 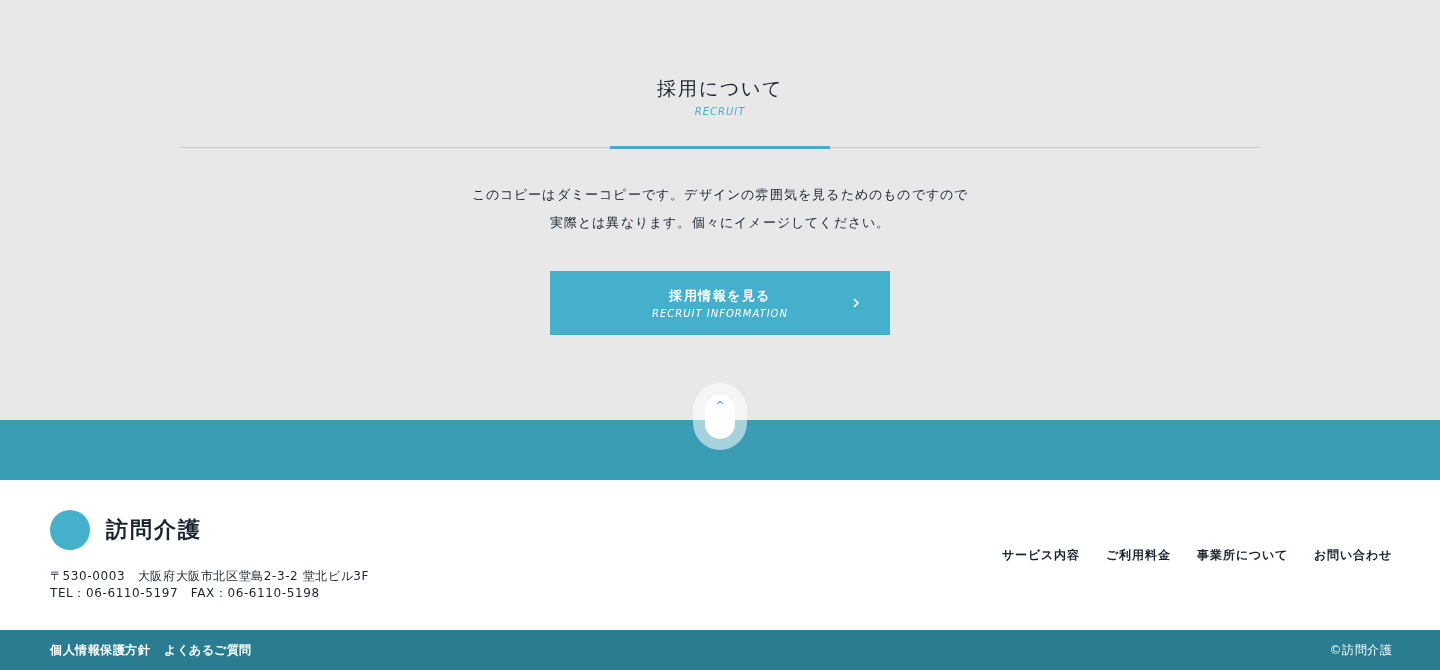 I want to click on description-text: このコピーはダミーコピーです。デザインの雰囲気を見るためのものですので 実際とは異なります。個々にイメージしてください。, so click(x=720, y=209).